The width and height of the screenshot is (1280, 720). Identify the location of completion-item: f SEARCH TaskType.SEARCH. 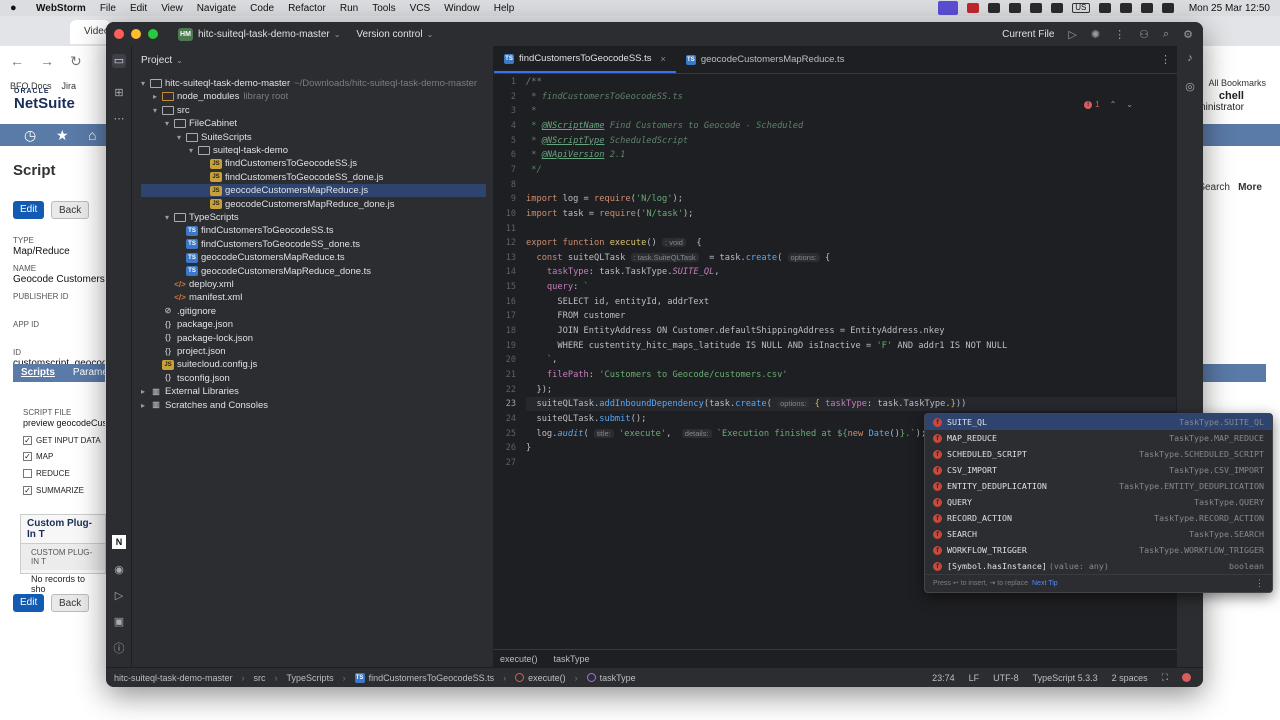
(1098, 534).